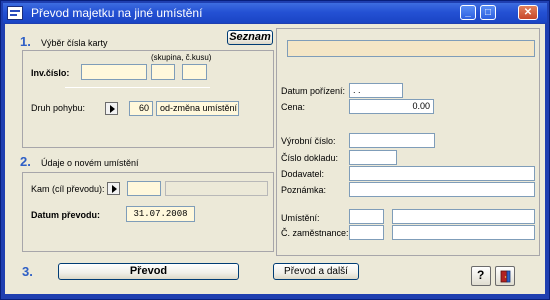 This screenshot has height=300, width=550. What do you see at coordinates (163, 72) in the screenshot?
I see `skupina-input` at bounding box center [163, 72].